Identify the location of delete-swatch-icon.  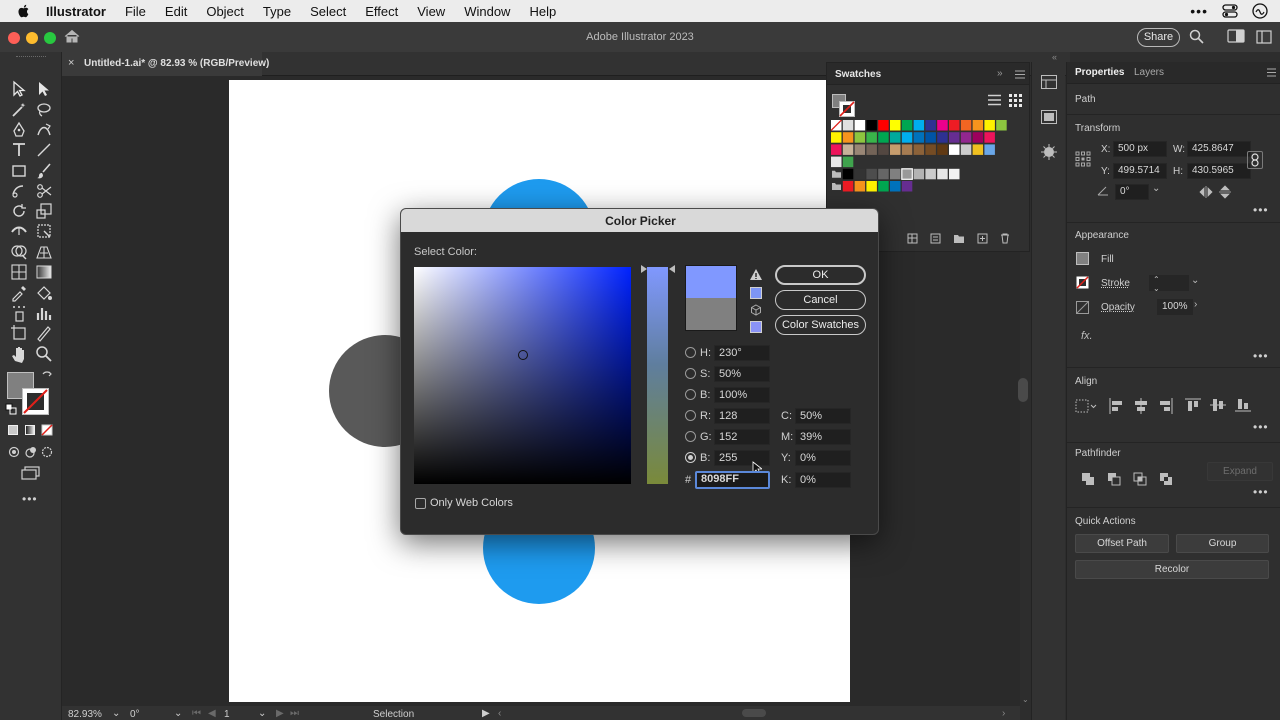
(1005, 238).